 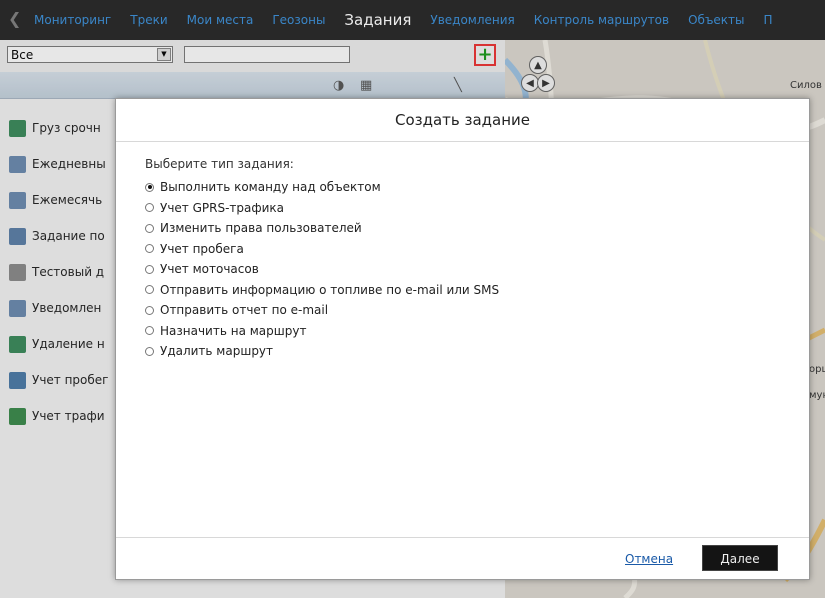 I want to click on task-type-option: Удалить маршрут, so click(x=322, y=351).